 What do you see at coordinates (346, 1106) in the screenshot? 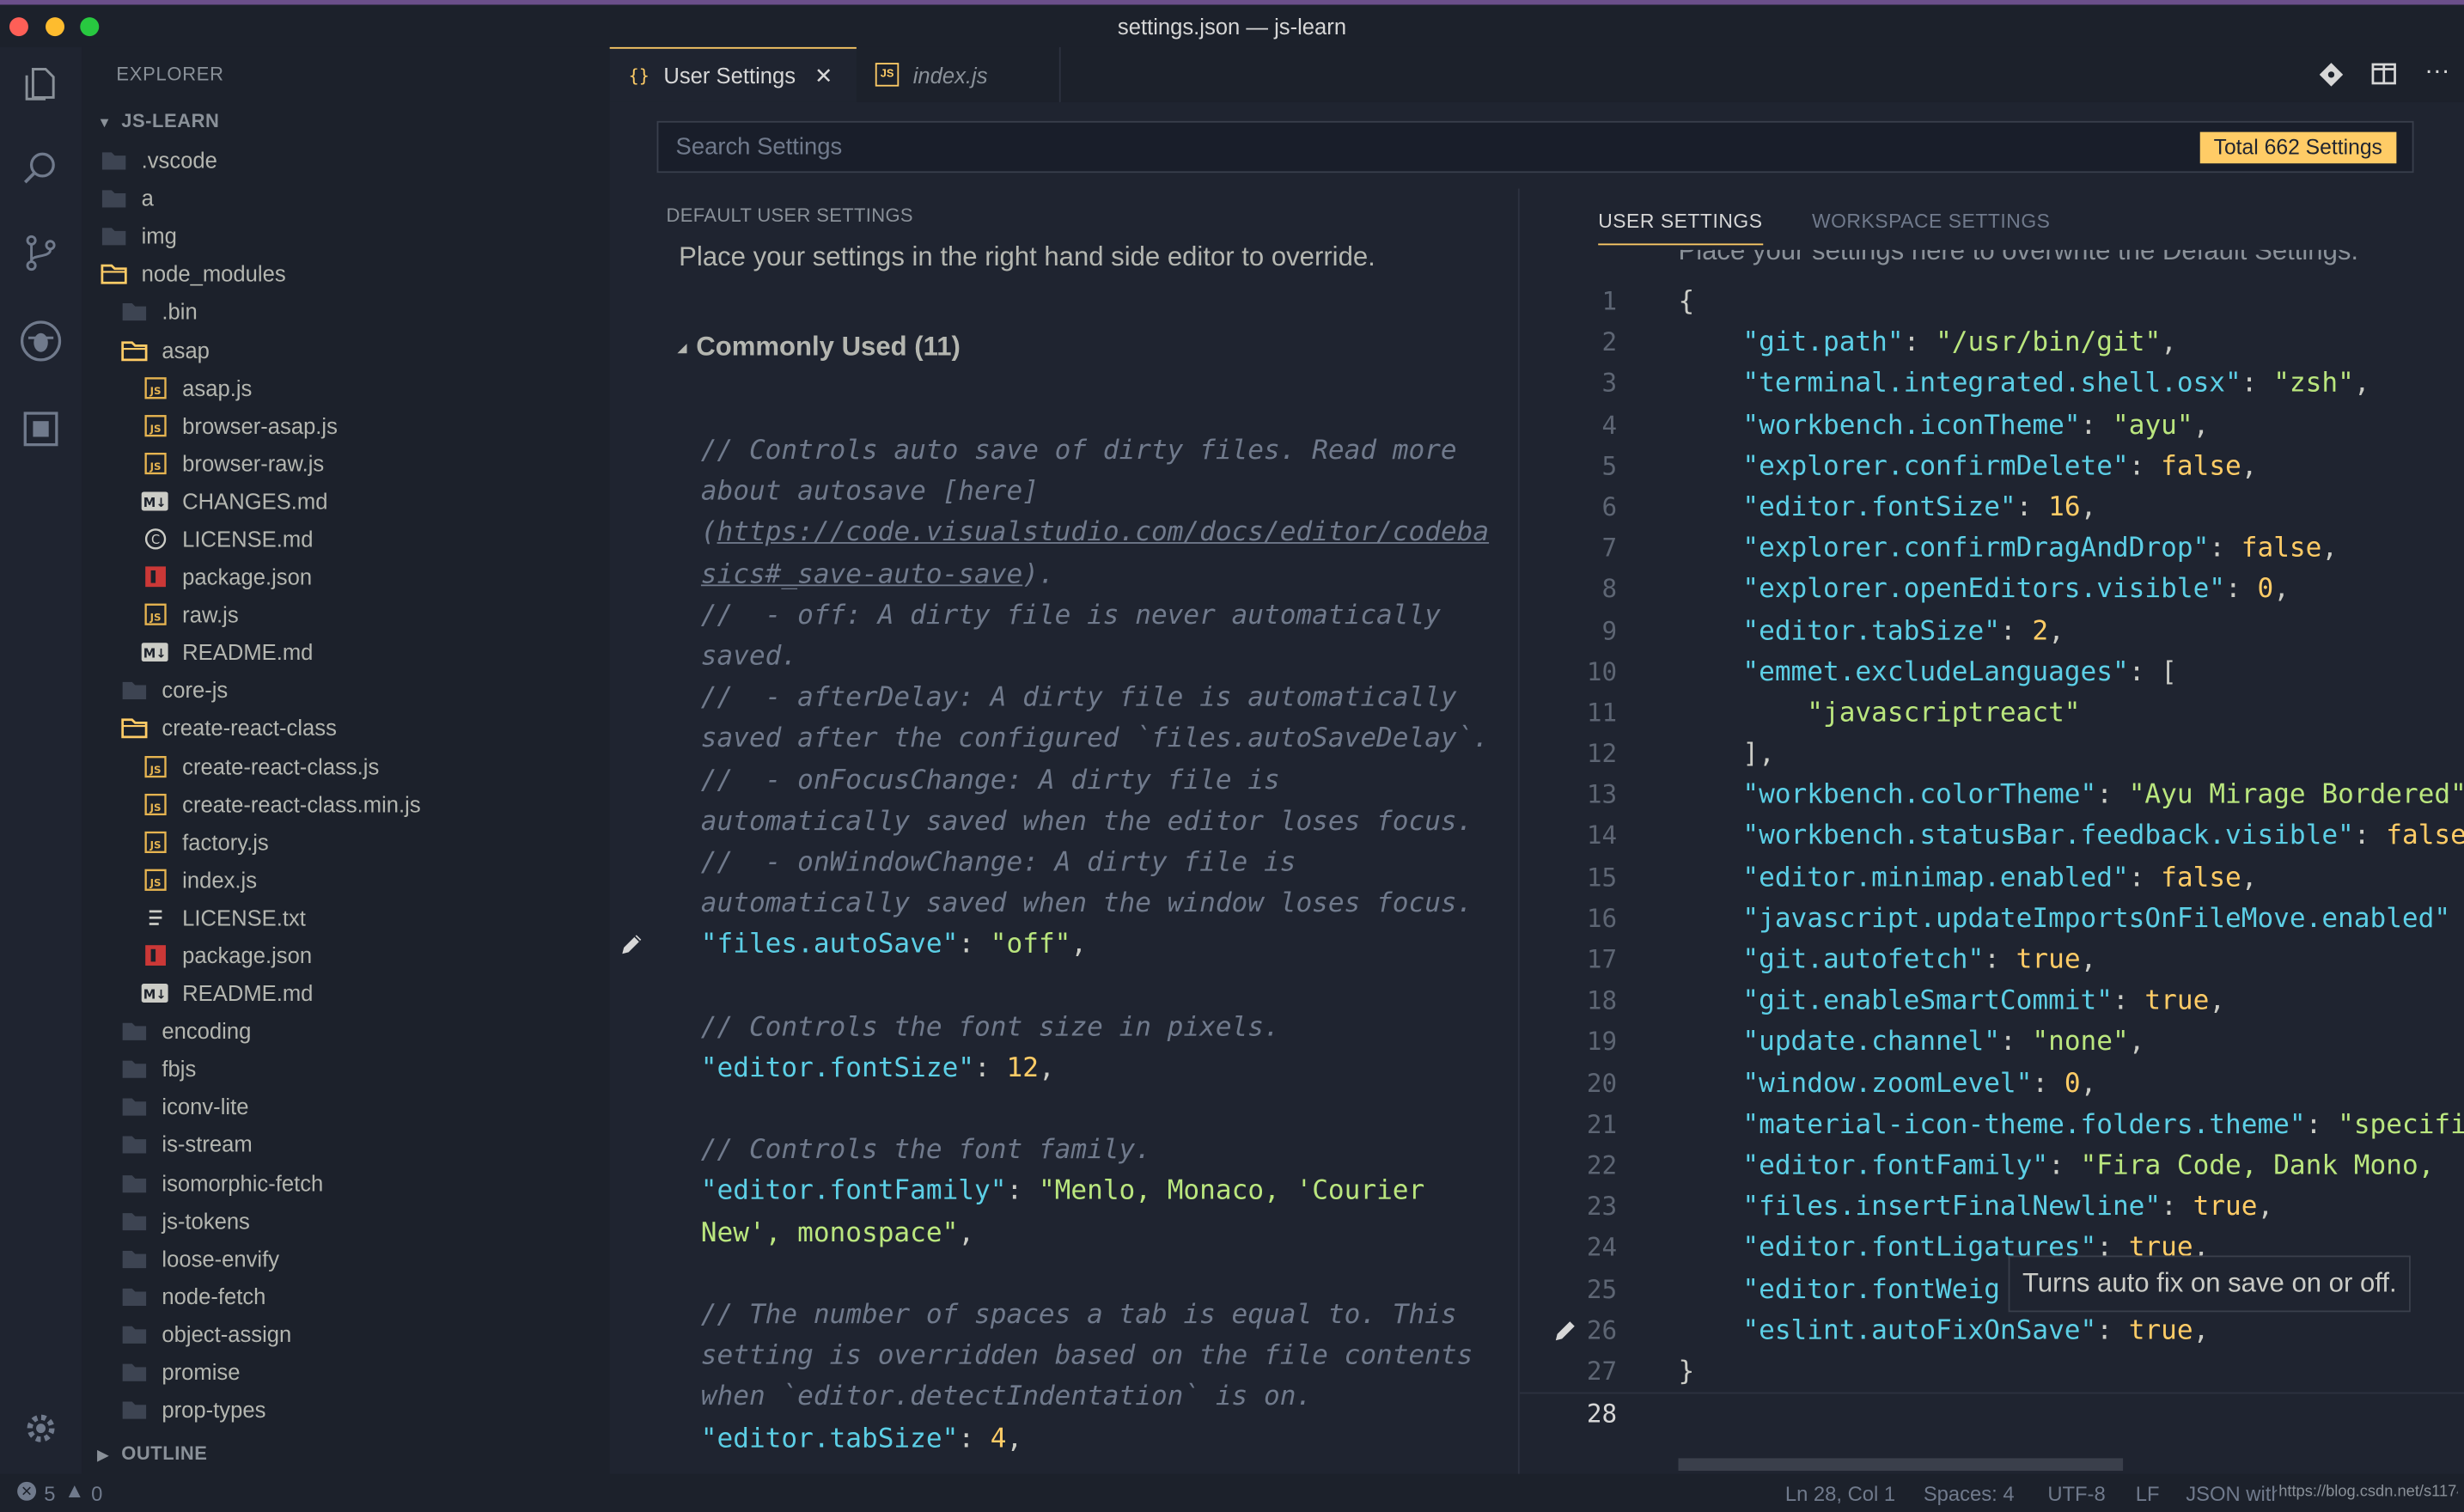
I see `tree-item: iconv-lite` at bounding box center [346, 1106].